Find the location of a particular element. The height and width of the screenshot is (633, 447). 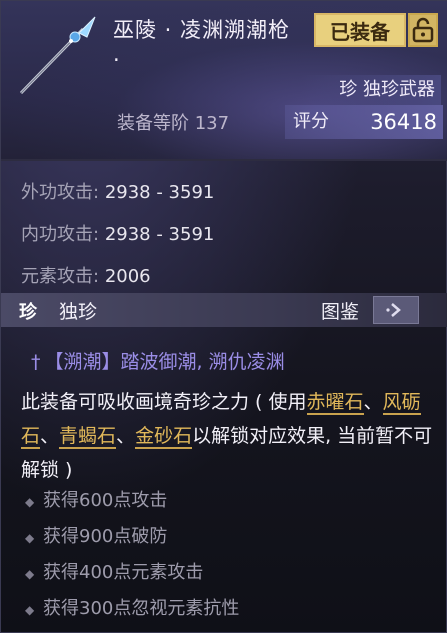

unlock-icon is located at coordinates (423, 30).